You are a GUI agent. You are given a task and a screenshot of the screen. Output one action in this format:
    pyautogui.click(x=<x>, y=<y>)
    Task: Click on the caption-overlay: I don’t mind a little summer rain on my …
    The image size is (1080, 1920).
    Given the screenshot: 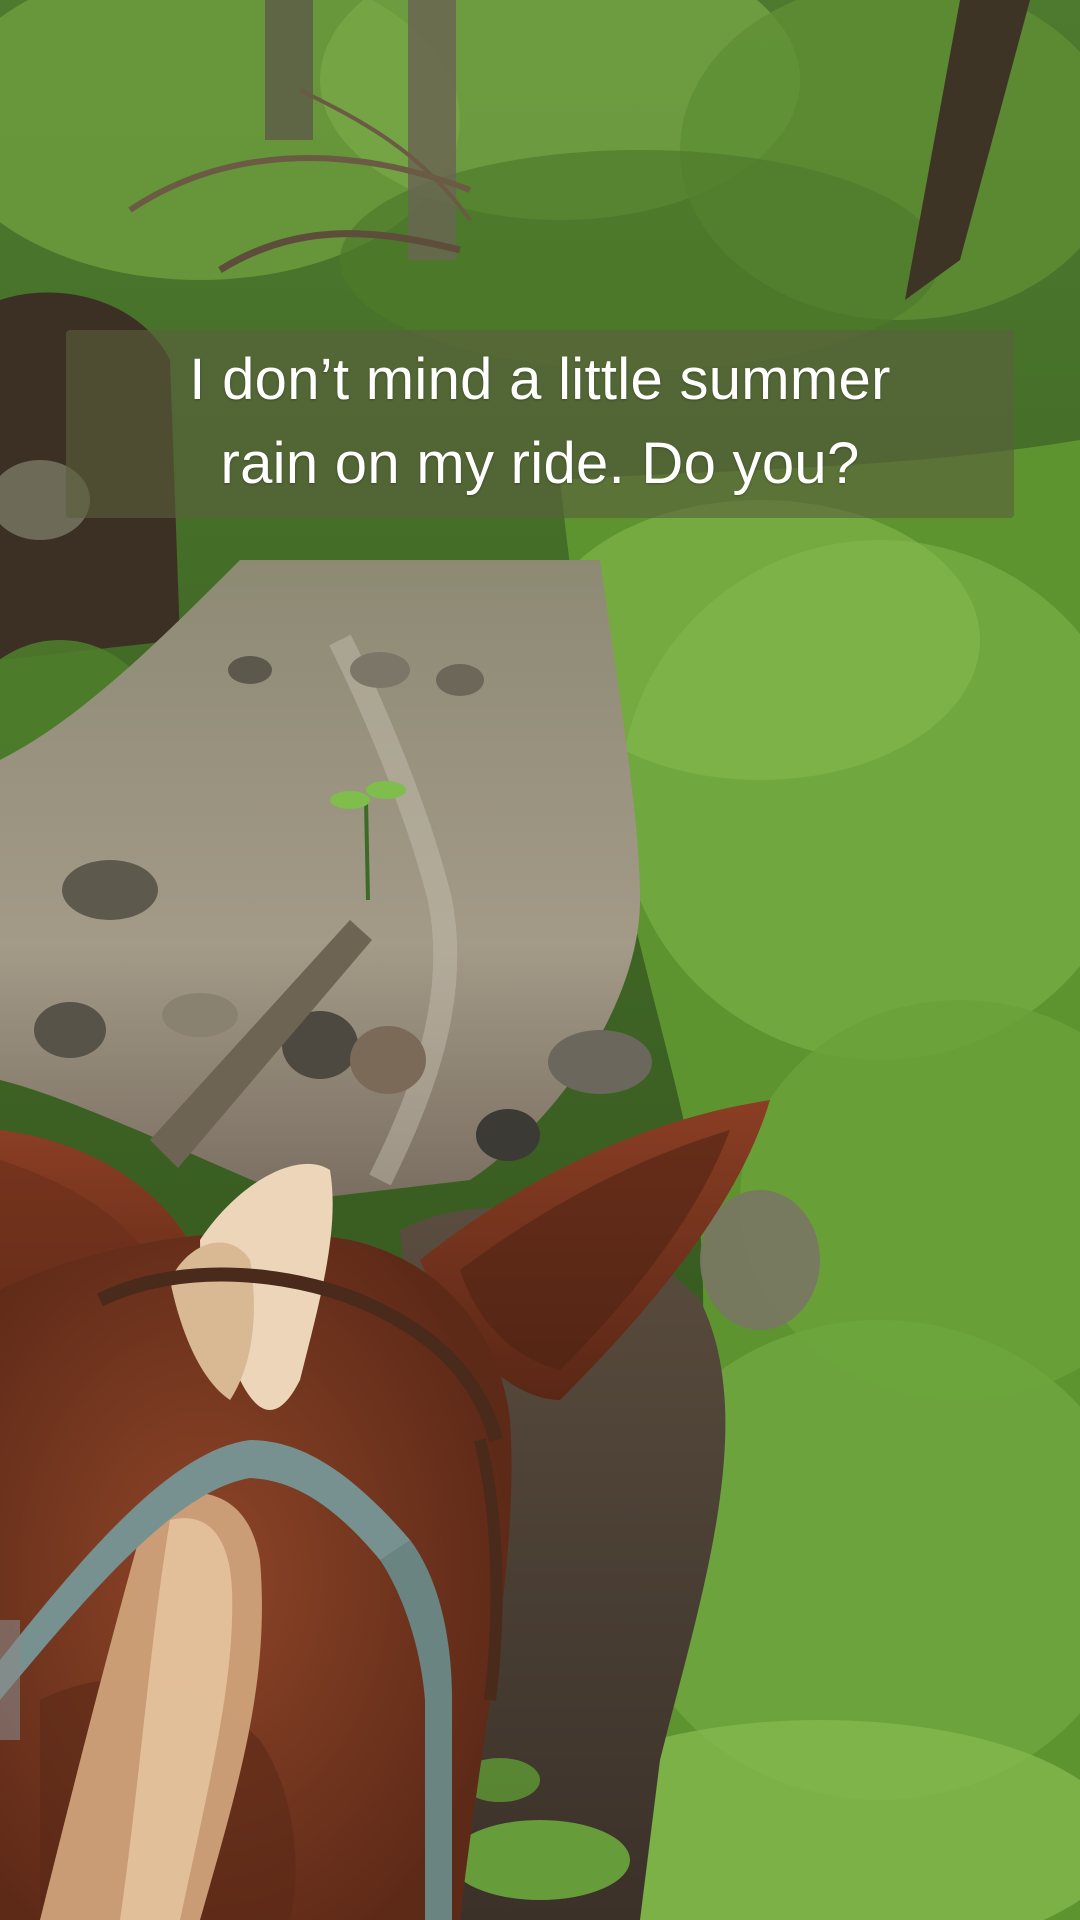 What is the action you would take?
    pyautogui.click(x=540, y=424)
    